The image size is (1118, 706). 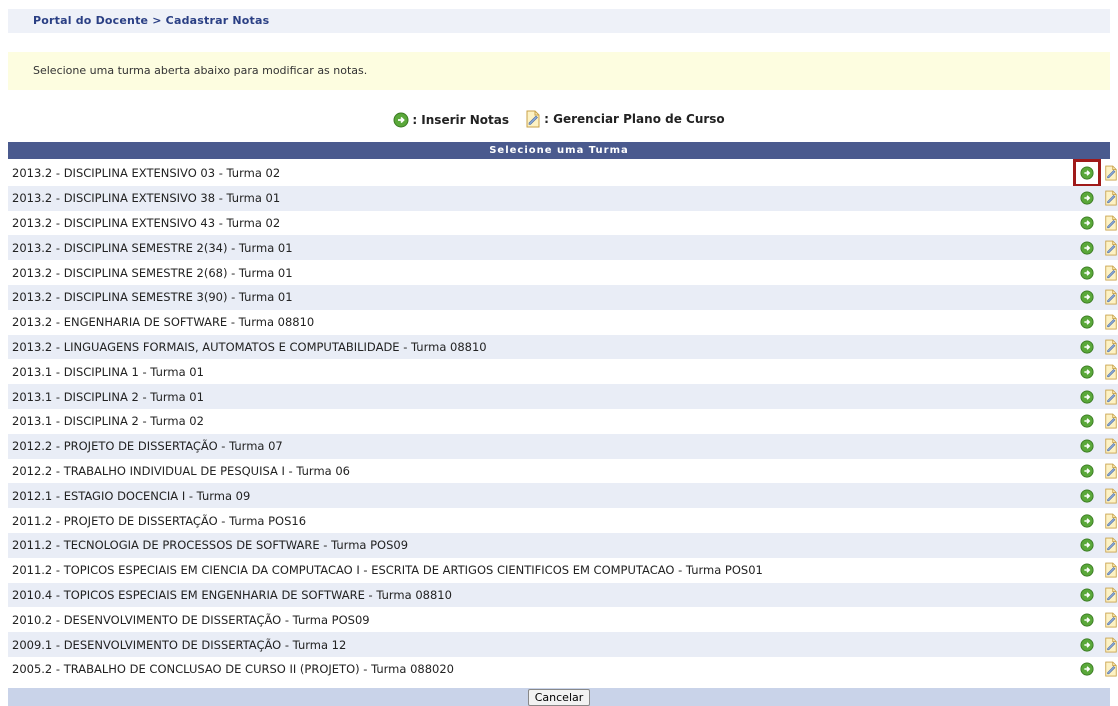 What do you see at coordinates (634, 119) in the screenshot?
I see `legend-plan-label: : Gerenciar Plano de Curso` at bounding box center [634, 119].